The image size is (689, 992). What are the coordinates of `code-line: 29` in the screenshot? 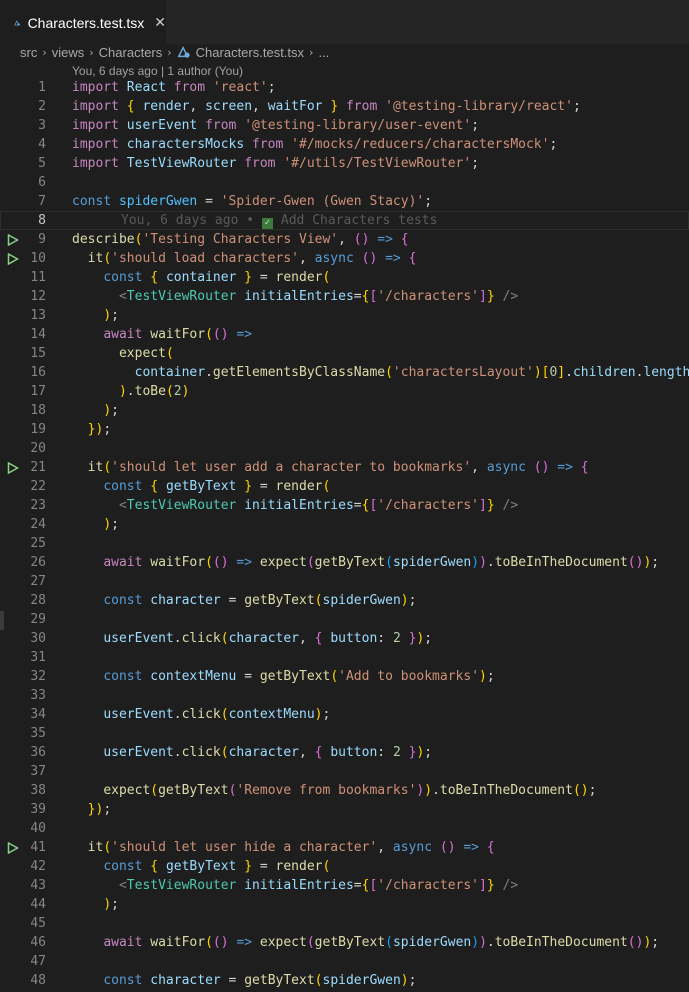 It's located at (344, 619).